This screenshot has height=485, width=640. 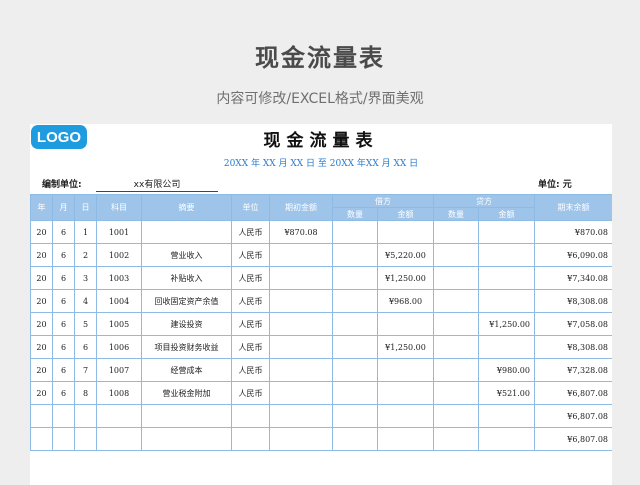 What do you see at coordinates (85, 324) in the screenshot?
I see `cell-day: 5` at bounding box center [85, 324].